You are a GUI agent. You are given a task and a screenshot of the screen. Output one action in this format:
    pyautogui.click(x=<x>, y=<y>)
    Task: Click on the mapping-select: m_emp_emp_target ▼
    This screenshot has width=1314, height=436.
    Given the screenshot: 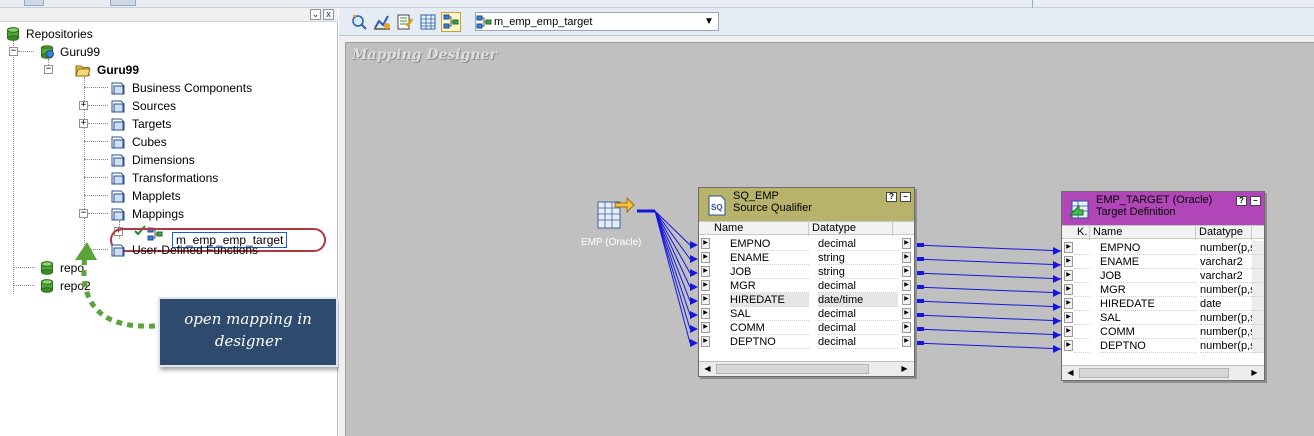 What is the action you would take?
    pyautogui.click(x=597, y=21)
    